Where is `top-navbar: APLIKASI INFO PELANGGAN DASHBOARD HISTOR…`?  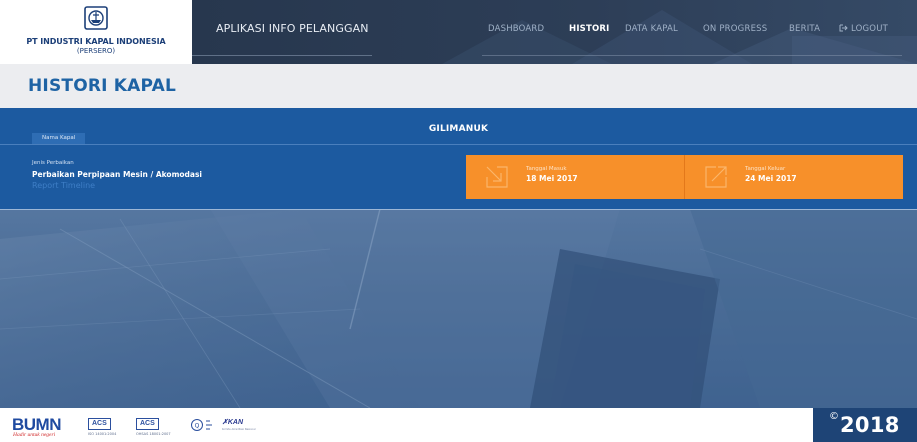
top-navbar: APLIKASI INFO PELANGGAN DASHBOARD HISTOR… is located at coordinates (554, 32).